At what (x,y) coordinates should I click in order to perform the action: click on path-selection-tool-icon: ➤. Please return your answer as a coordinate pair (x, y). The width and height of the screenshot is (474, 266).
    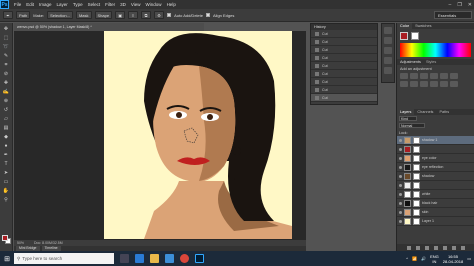
    Looking at the image, I should click on (6, 172).